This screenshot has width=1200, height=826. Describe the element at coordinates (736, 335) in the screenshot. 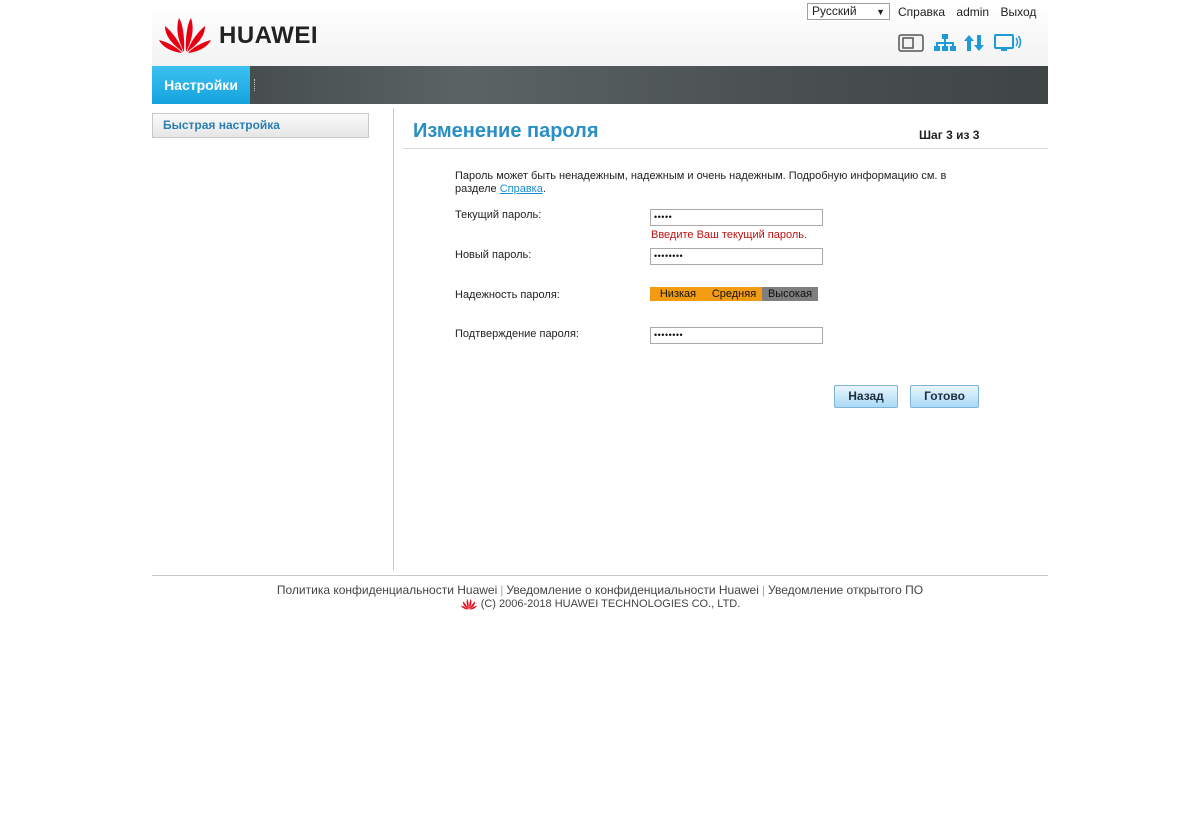

I see `confirm-password-input: ••••••••` at that location.